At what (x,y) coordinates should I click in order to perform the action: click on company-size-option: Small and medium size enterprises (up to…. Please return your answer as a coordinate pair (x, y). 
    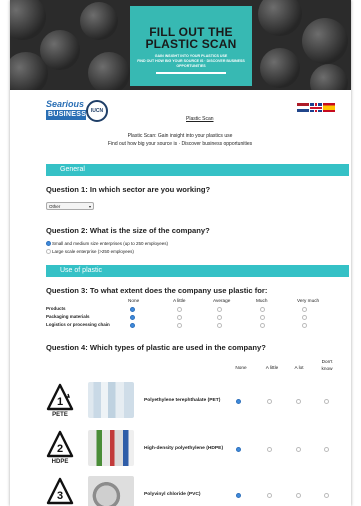
    Looking at the image, I should click on (107, 244).